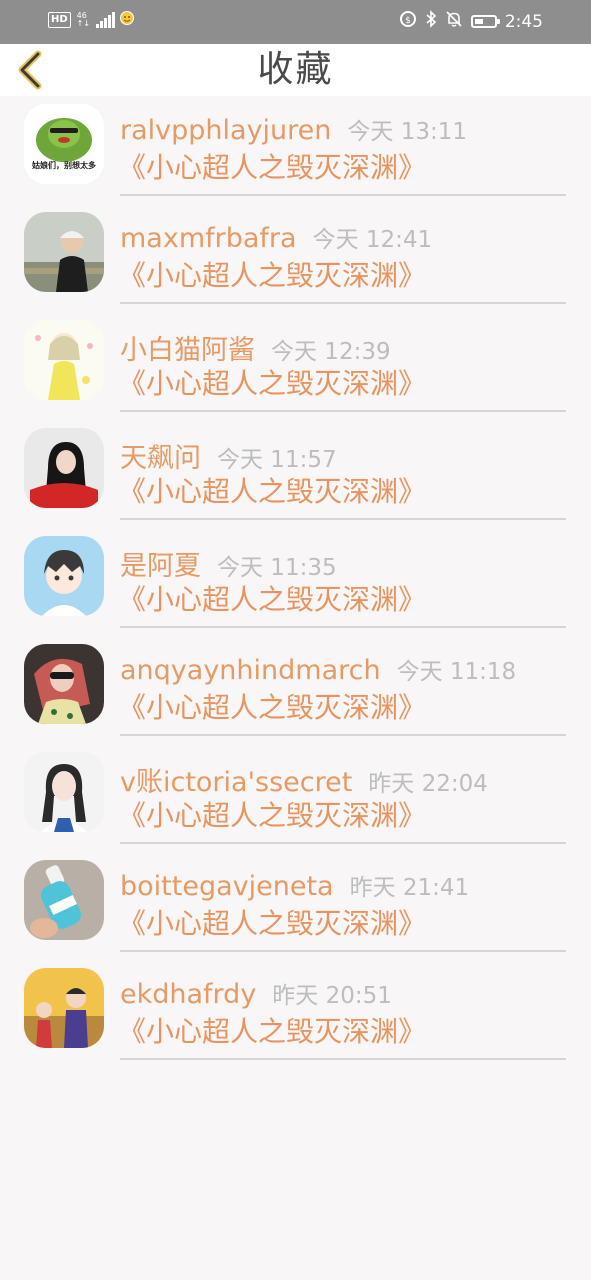 This screenshot has height=1280, width=591. I want to click on status-bar: HD 46 ↑↓ $ 2:45, so click(295, 22).